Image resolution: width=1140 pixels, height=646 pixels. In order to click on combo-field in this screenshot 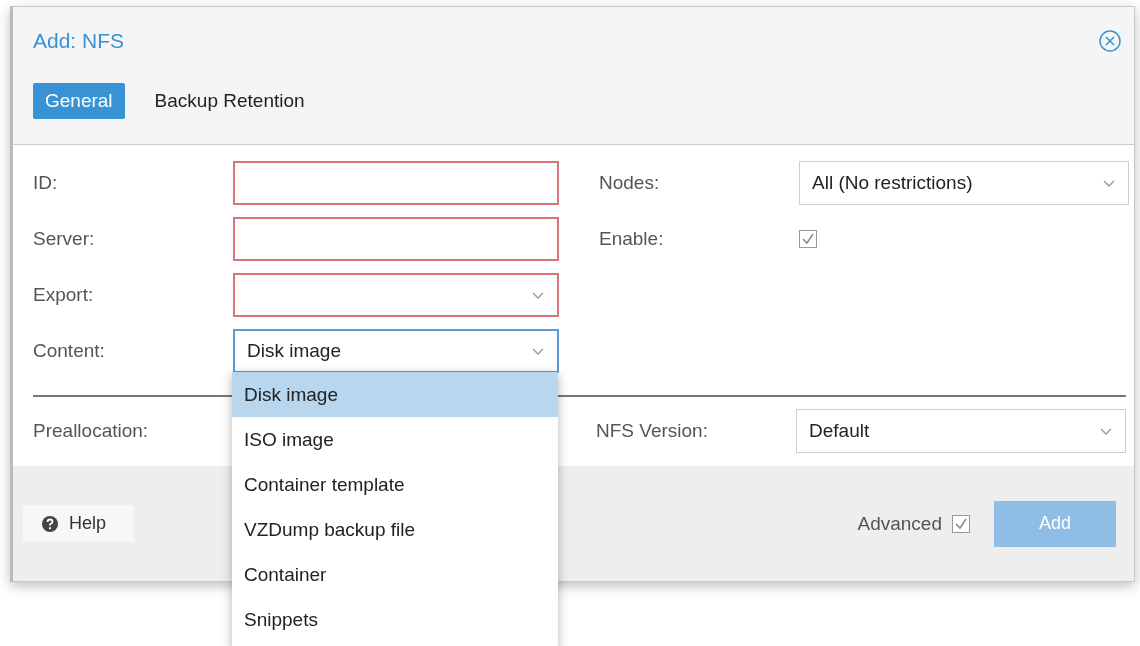, I will do `click(396, 295)`.